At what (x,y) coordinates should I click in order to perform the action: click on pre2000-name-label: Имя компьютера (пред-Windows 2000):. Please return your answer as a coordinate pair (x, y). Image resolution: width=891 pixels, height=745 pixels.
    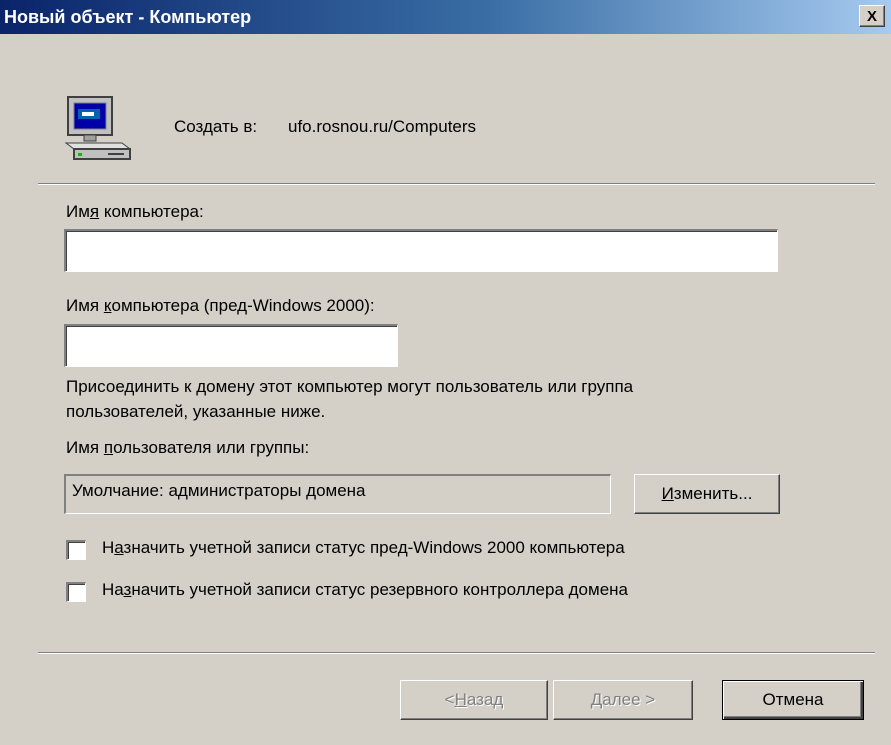
    Looking at the image, I should click on (220, 305).